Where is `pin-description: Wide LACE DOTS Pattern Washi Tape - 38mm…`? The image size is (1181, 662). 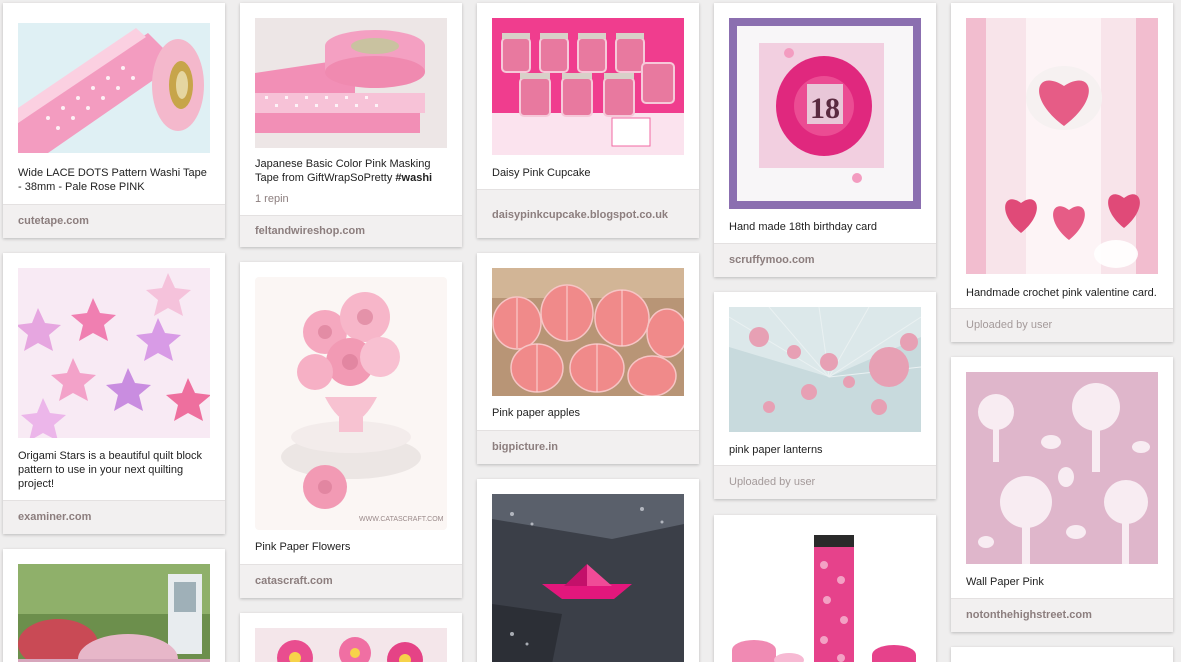
pin-description: Wide LACE DOTS Pattern Washi Tape - 38mm… is located at coordinates (112, 180).